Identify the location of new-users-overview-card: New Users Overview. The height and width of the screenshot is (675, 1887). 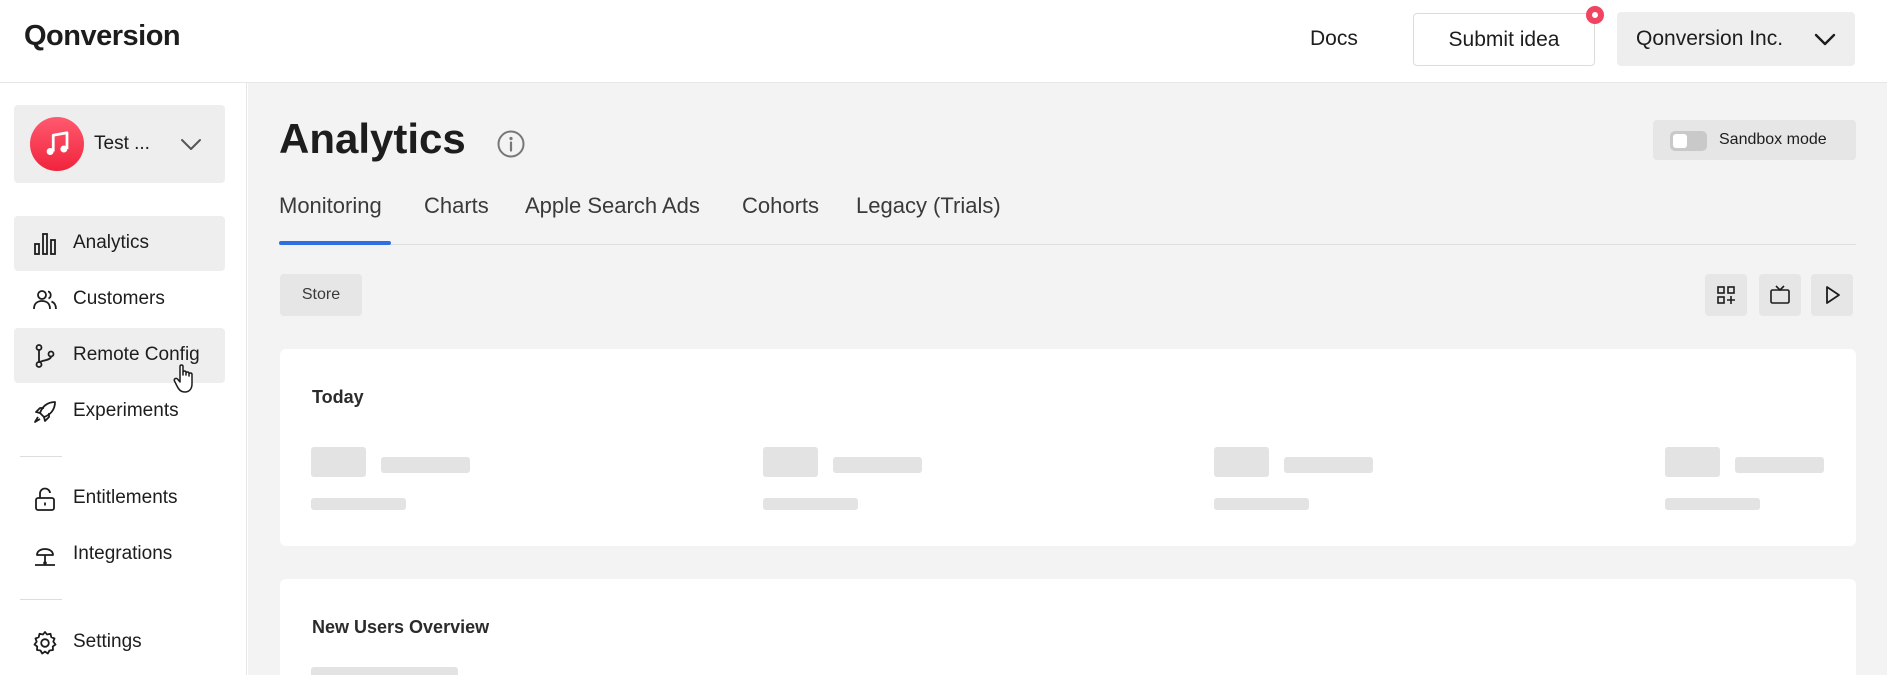
(1068, 627).